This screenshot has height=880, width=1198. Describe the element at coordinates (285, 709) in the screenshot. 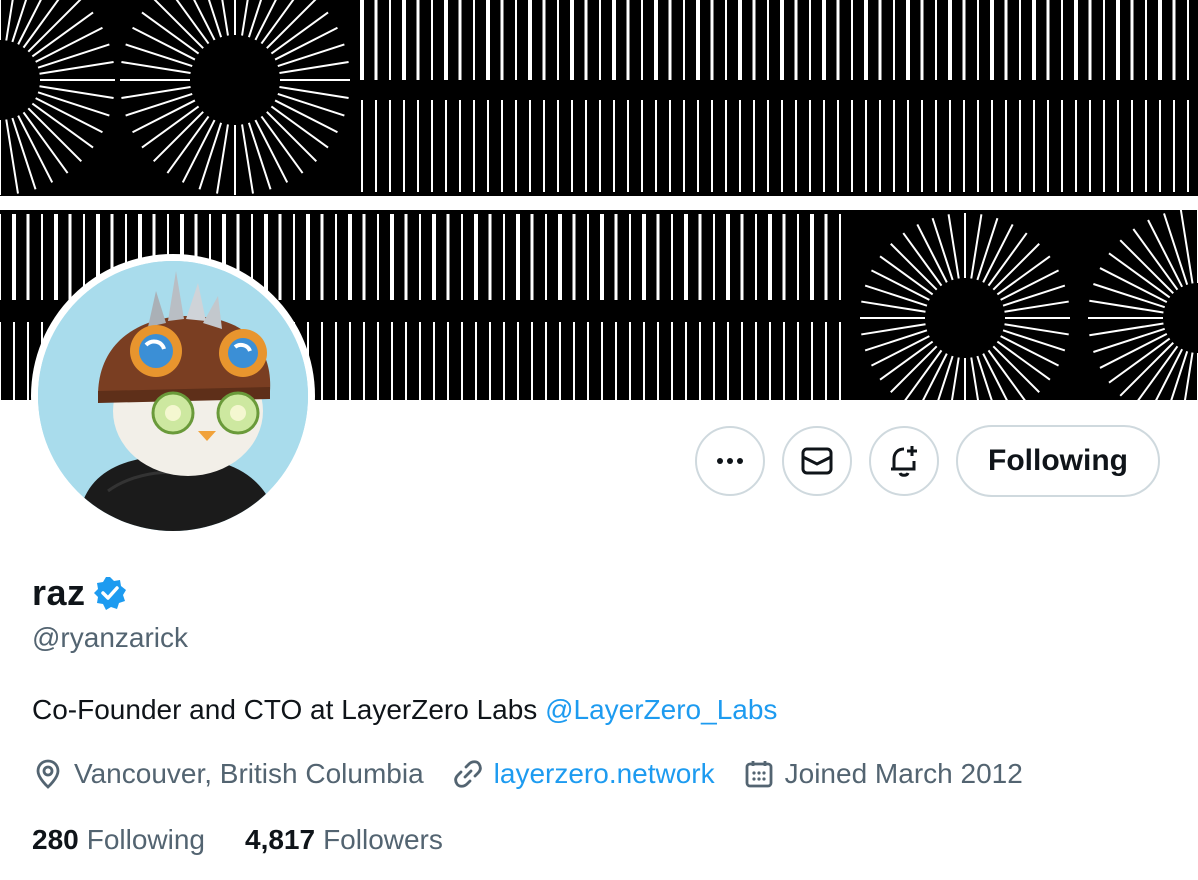

I see `bio-text: Co-Founder and CTO at LayerZero Labs` at that location.